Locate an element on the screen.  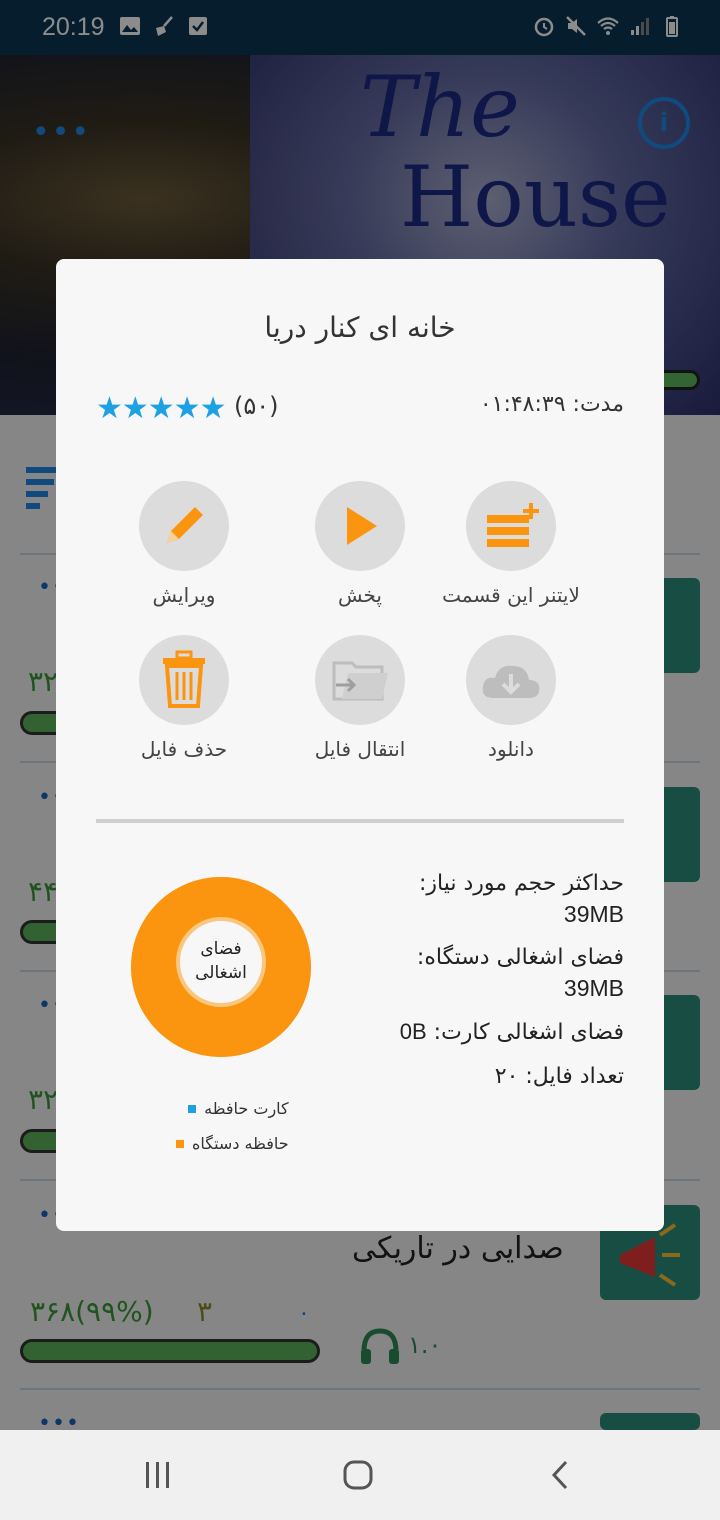
play-icon is located at coordinates (360, 526).